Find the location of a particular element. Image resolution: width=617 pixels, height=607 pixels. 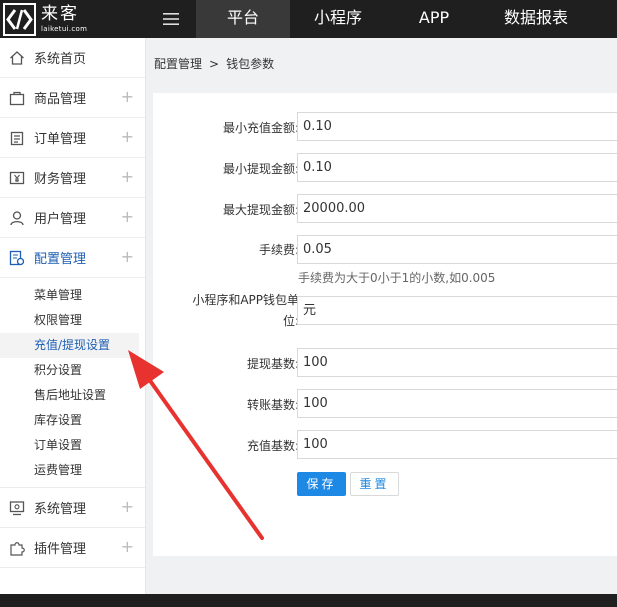

hamburger-icon is located at coordinates (171, 19).